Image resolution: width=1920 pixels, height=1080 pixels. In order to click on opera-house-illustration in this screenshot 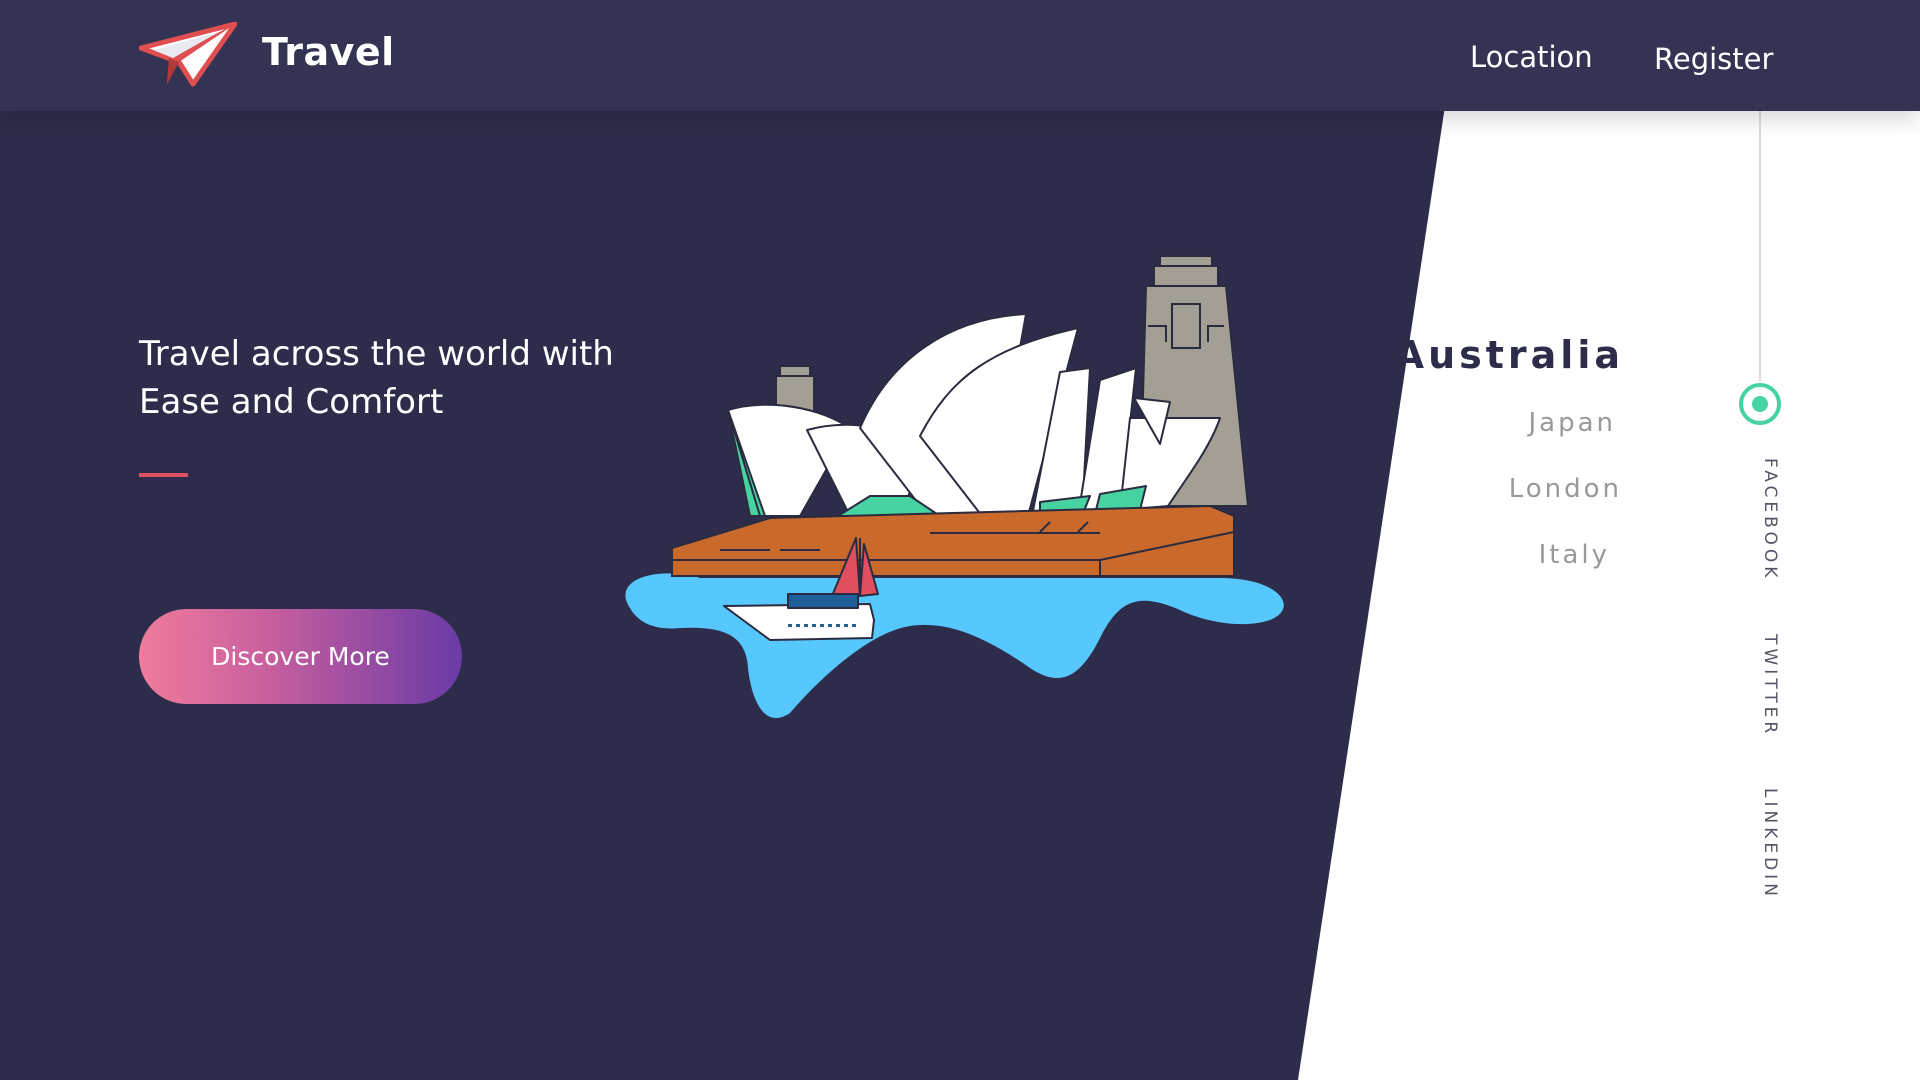, I will do `click(954, 487)`.